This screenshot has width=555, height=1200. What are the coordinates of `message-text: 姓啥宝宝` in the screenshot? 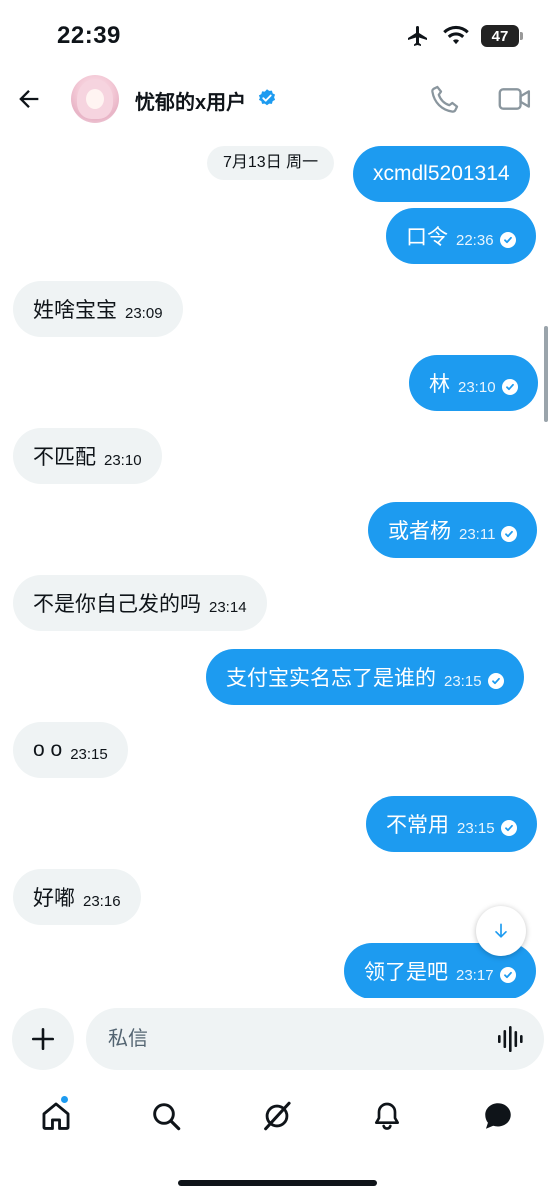 It's located at (75, 310).